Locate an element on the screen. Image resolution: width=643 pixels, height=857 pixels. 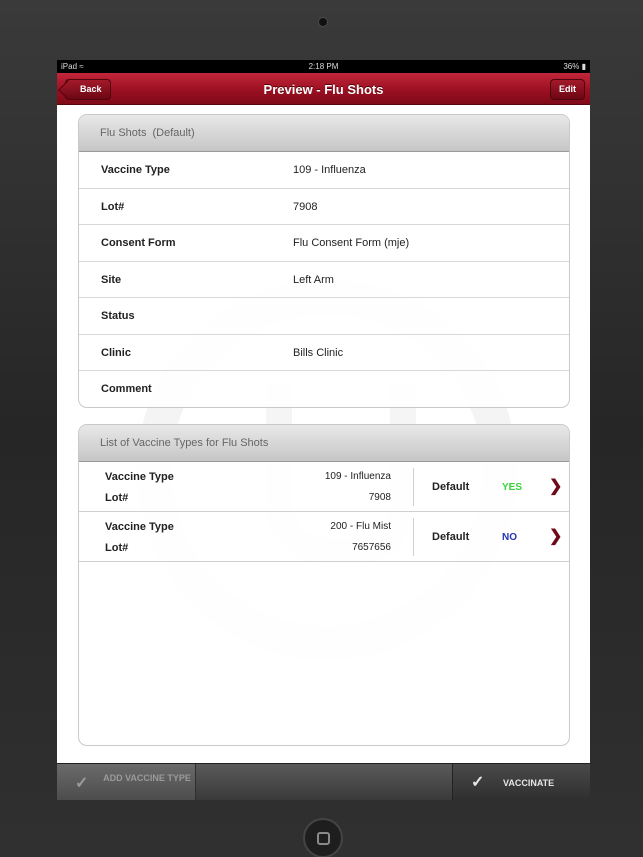
detail-row-site: Site Left Arm is located at coordinates (324, 280).